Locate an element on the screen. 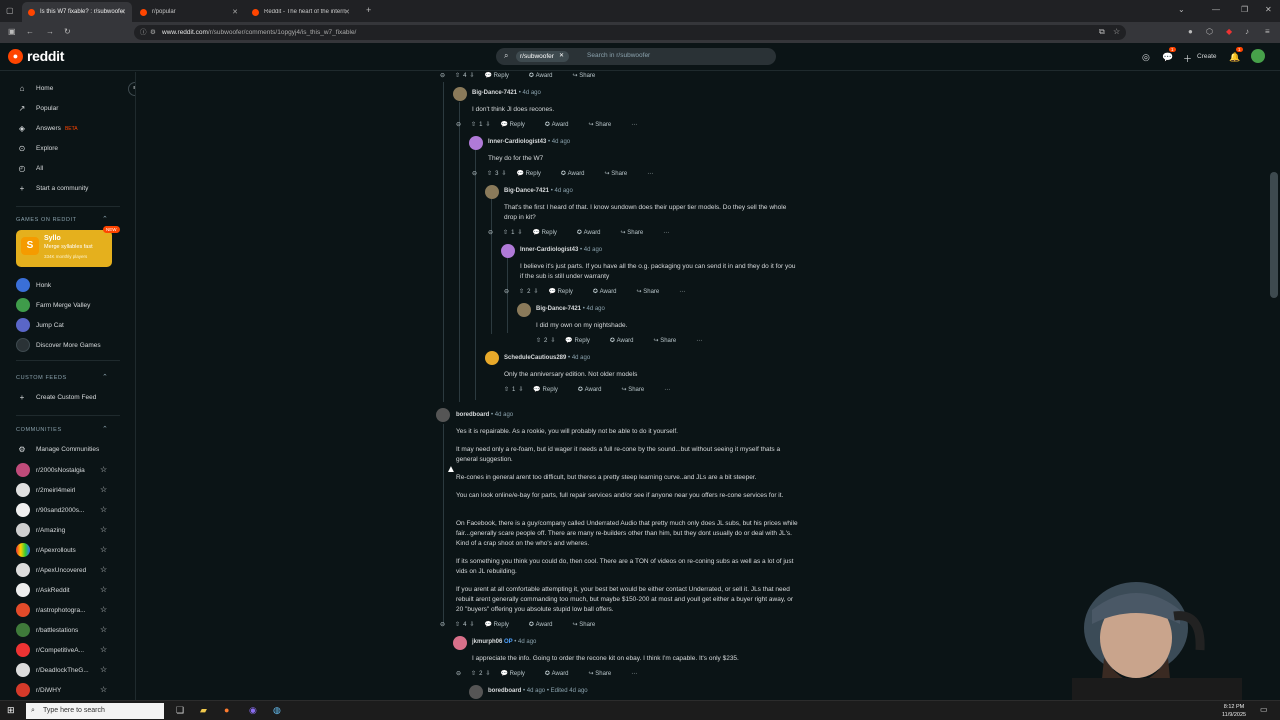 This screenshot has height=720, width=1280. discord-icon: ◉ is located at coordinates (253, 710).